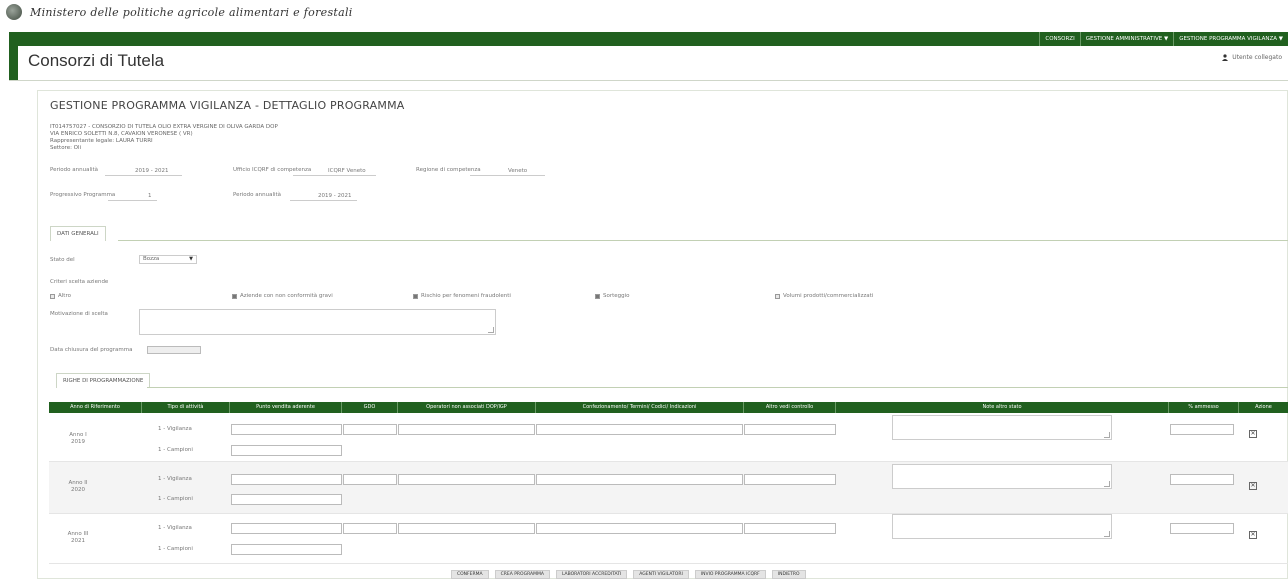 The height and width of the screenshot is (579, 1288). Describe the element at coordinates (317, 322) in the screenshot. I see `motivazione-textarea` at that location.